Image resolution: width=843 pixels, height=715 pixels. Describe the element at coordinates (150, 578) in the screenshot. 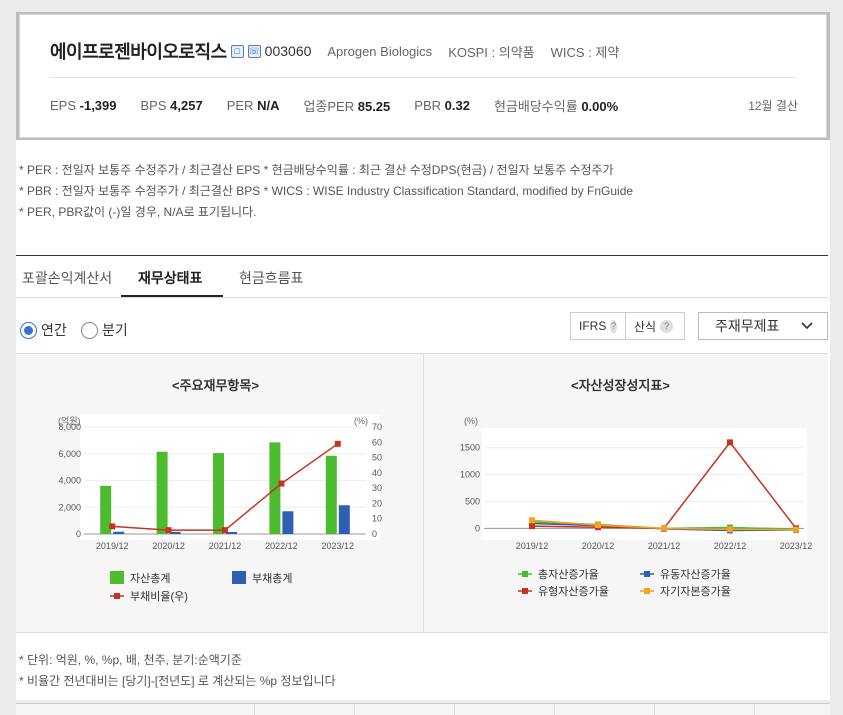

I see `legend-label: 자산총계` at that location.